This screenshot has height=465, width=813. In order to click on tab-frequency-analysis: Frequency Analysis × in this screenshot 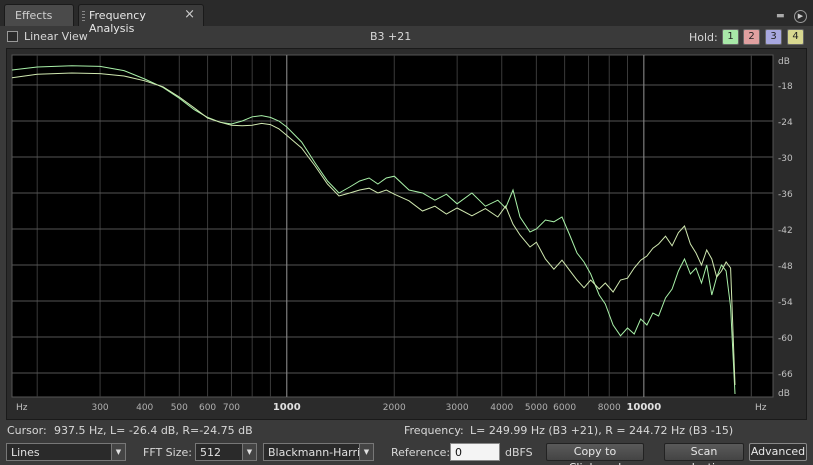, I will do `click(141, 19)`.